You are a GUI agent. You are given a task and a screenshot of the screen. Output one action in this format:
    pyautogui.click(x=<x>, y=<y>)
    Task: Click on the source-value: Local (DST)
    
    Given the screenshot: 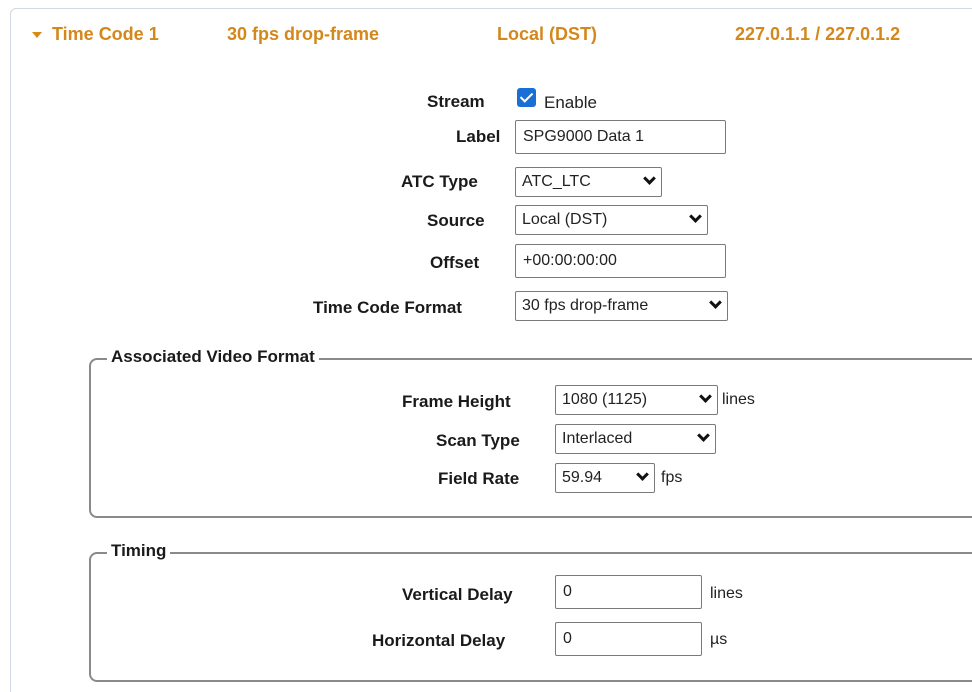 What is the action you would take?
    pyautogui.click(x=565, y=219)
    